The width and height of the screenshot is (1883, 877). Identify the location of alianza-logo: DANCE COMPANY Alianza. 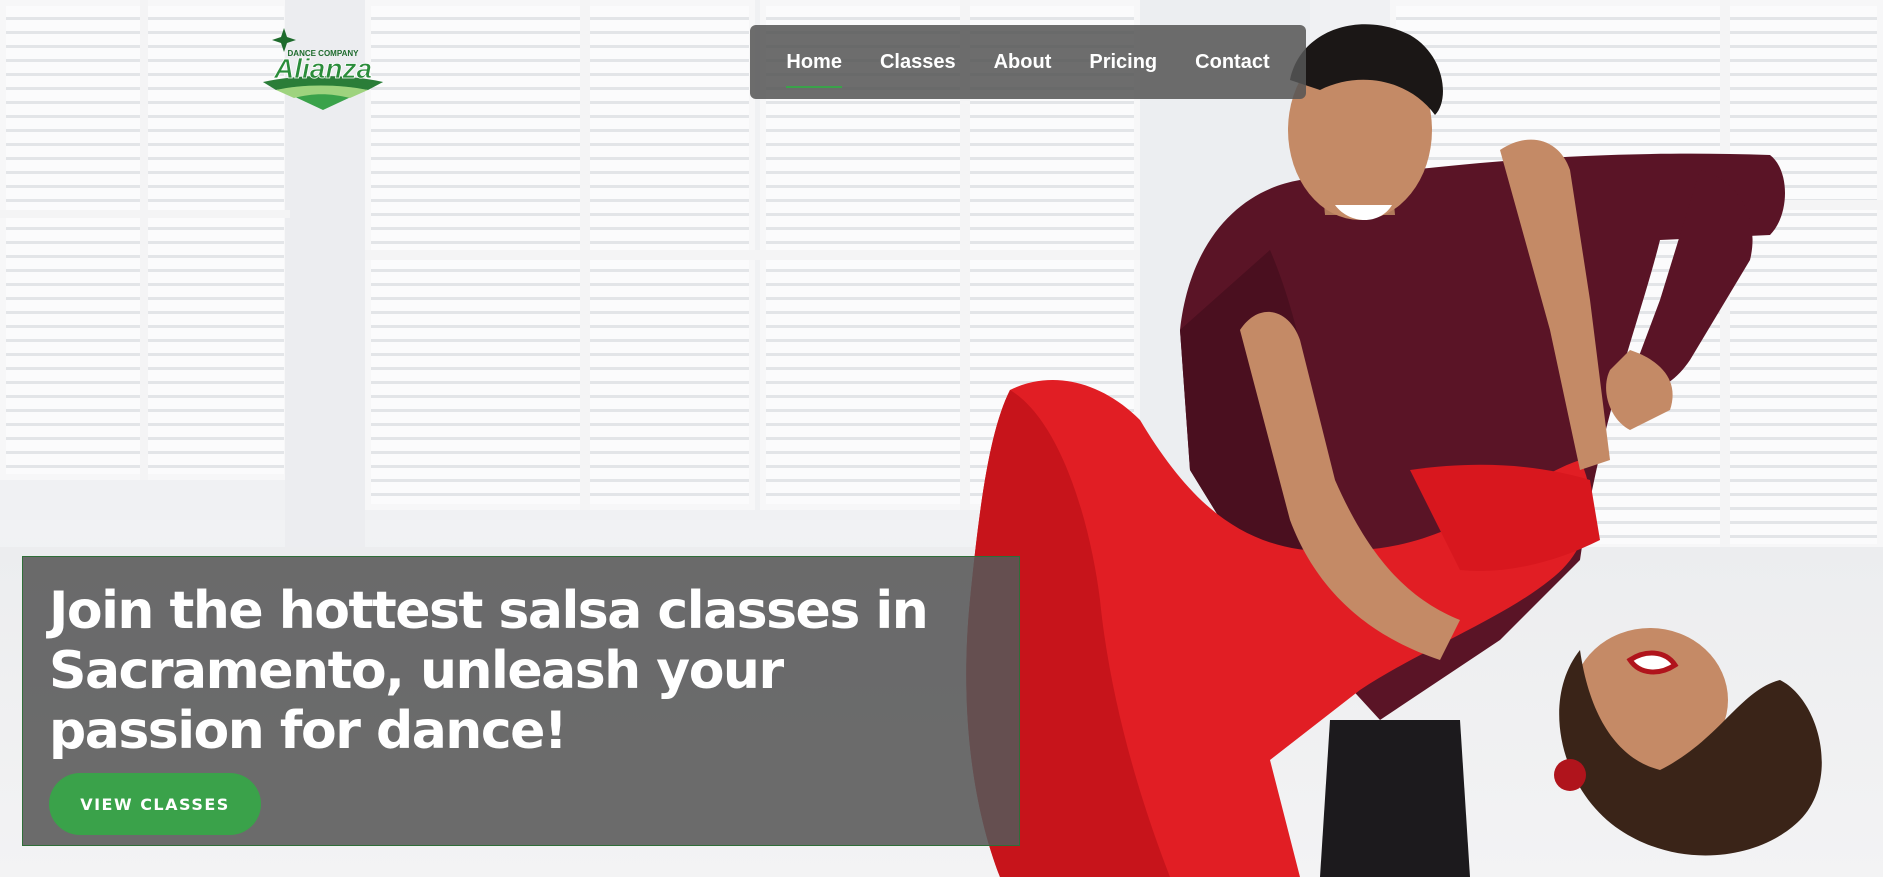
(323, 67).